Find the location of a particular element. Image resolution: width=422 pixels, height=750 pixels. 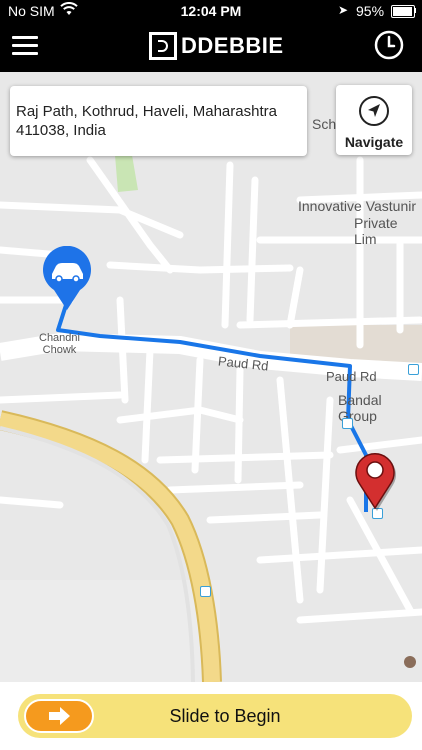

battery-icon is located at coordinates (403, 11).